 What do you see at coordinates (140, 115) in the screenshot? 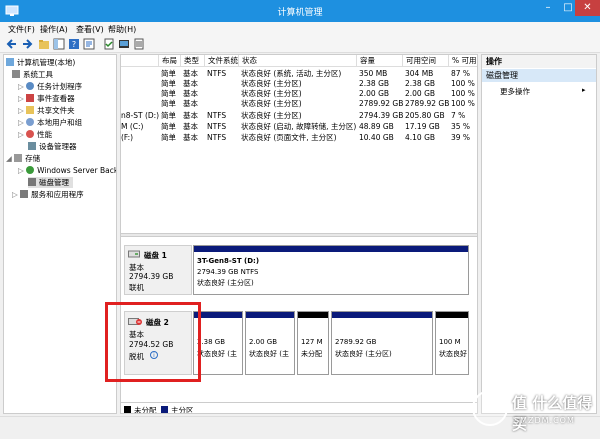
I see `cell-volume: n8-ST (D:)` at bounding box center [140, 115].